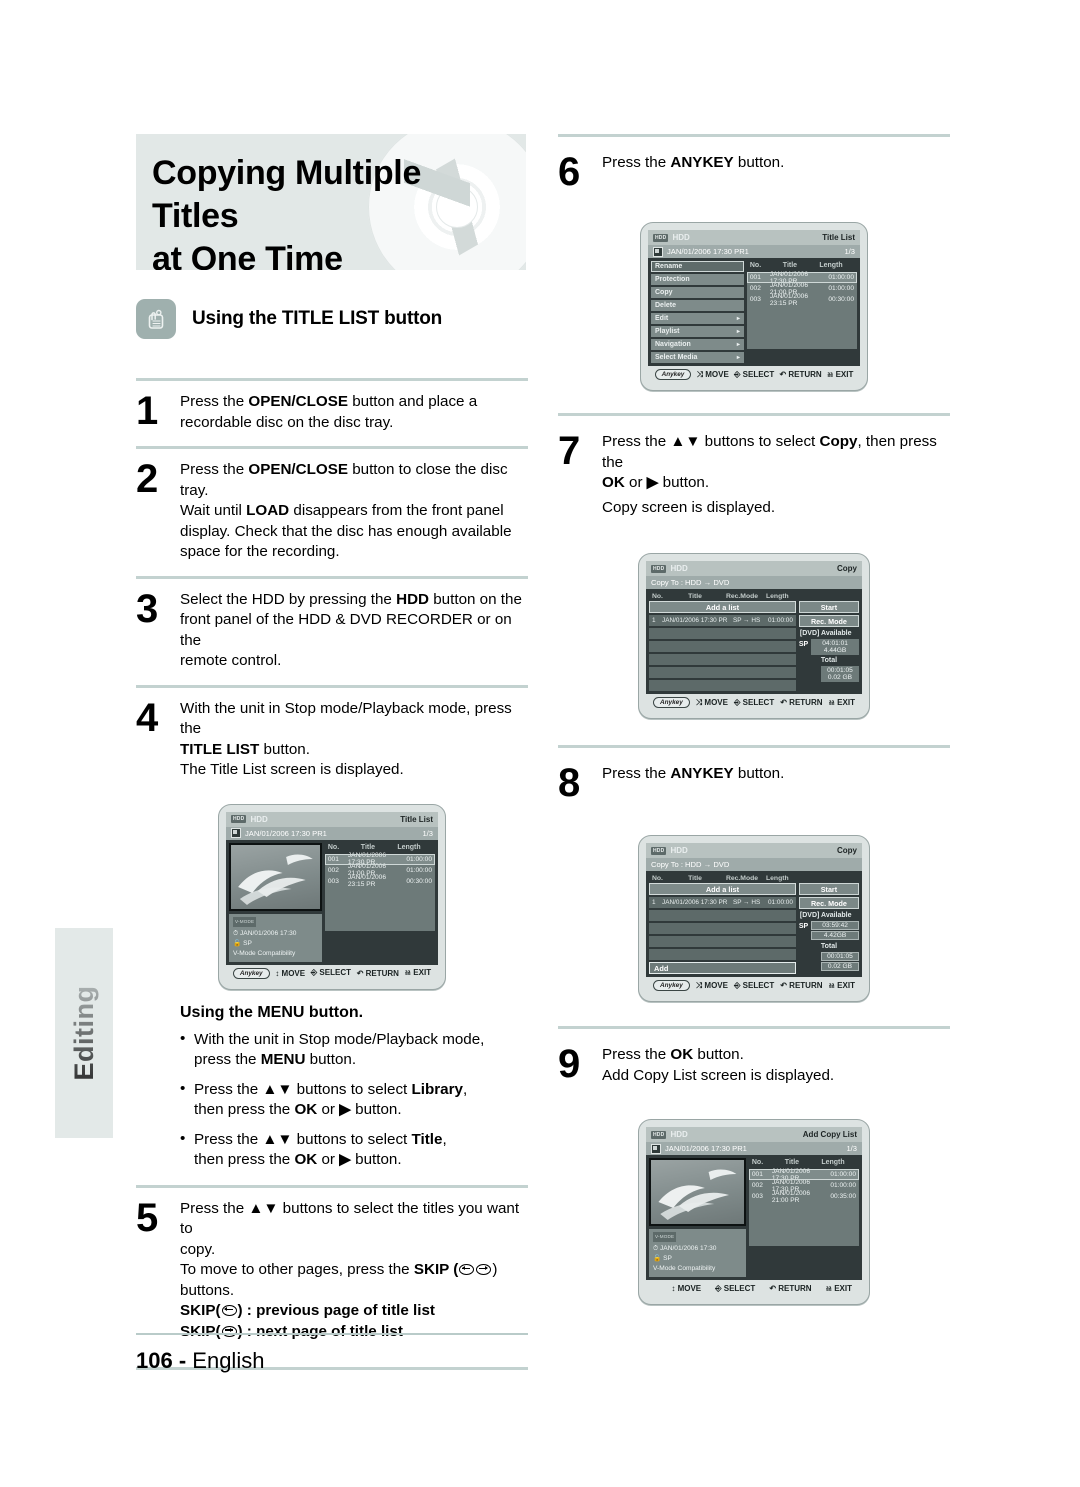  Describe the element at coordinates (681, 237) in the screenshot. I see `osd-source: HDD` at that location.